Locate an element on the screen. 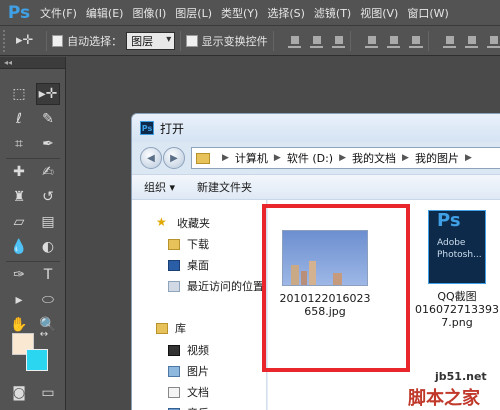 The width and height of the screenshot is (500, 410). menu-file: 文件(F) is located at coordinates (58, 13).